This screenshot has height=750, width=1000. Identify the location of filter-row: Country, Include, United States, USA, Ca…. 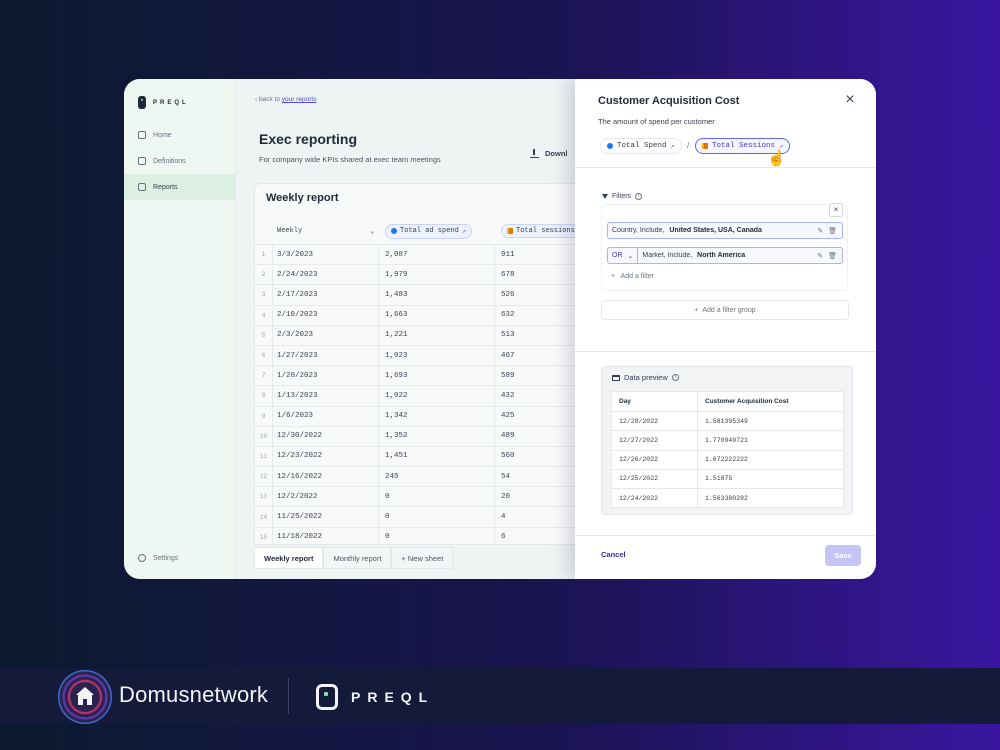
(725, 230).